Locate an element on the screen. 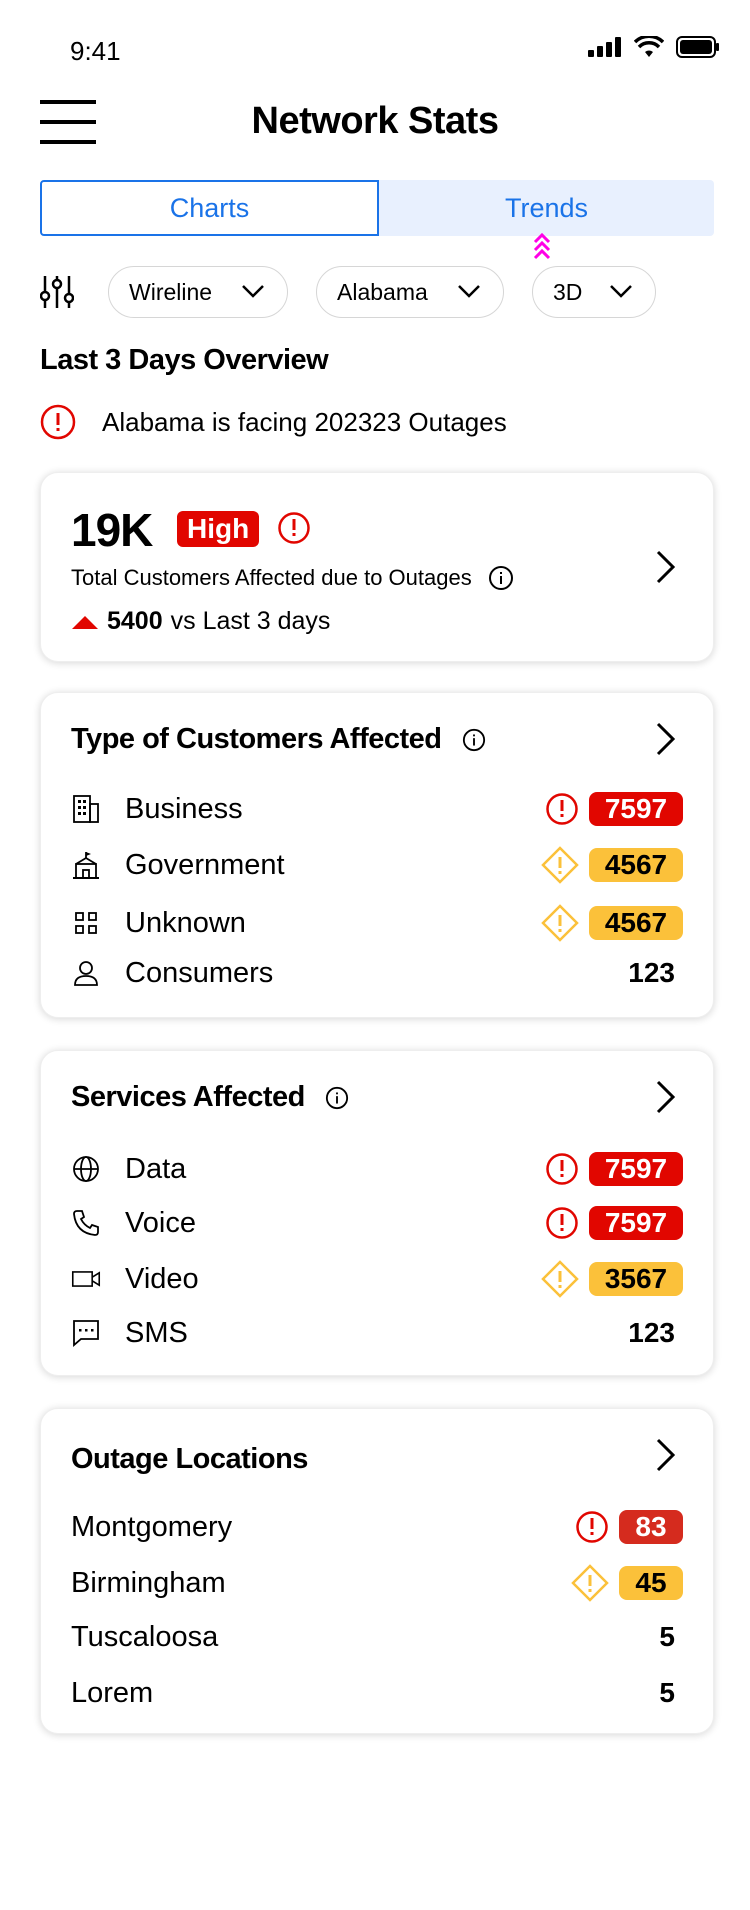 This screenshot has width=750, height=1910. video-camera-icon is located at coordinates (86, 1279).